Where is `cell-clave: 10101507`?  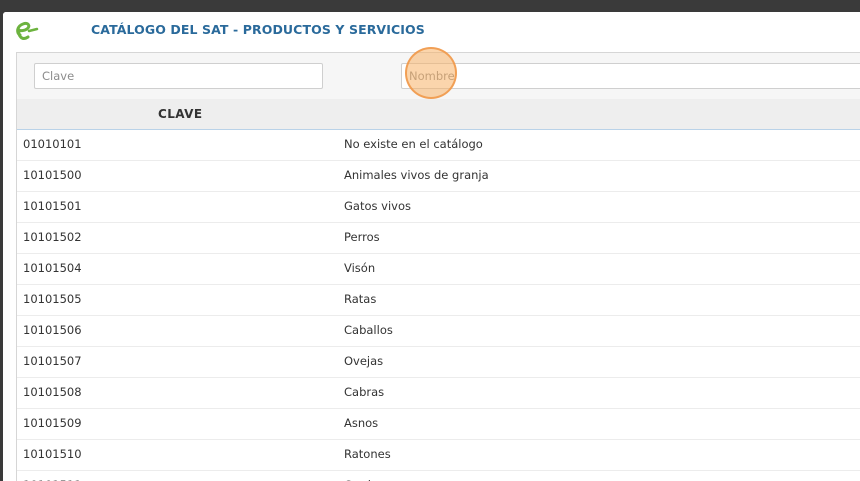 cell-clave: 10101507 is located at coordinates (52, 361).